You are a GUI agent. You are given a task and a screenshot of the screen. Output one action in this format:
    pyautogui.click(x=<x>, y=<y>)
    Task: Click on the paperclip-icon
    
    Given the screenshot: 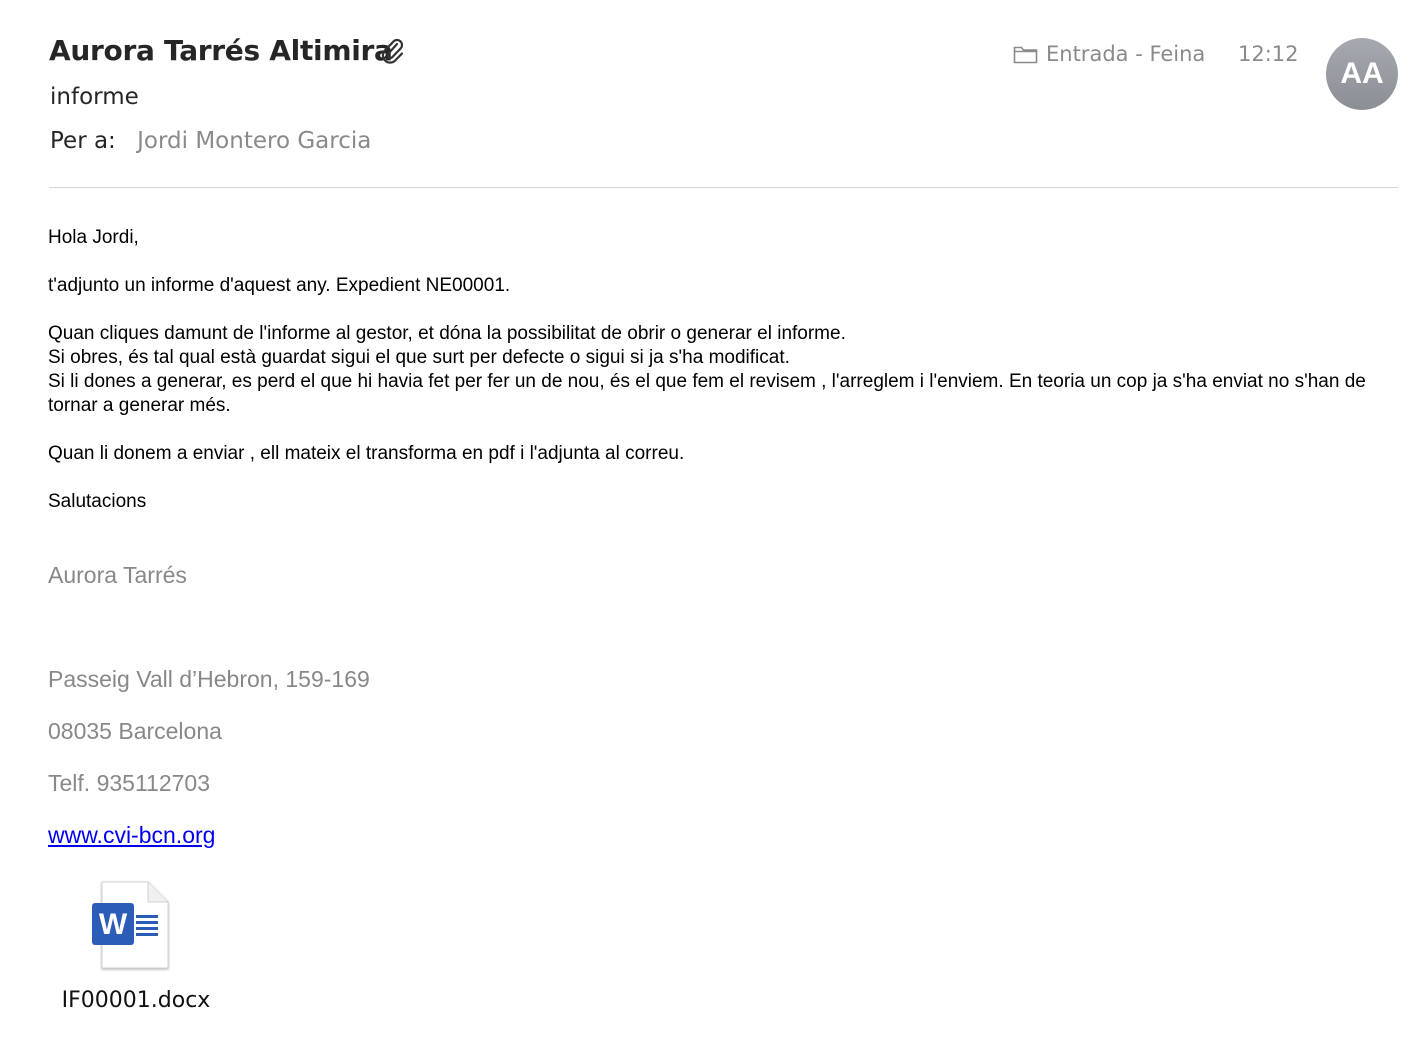 What is the action you would take?
    pyautogui.click(x=393, y=51)
    